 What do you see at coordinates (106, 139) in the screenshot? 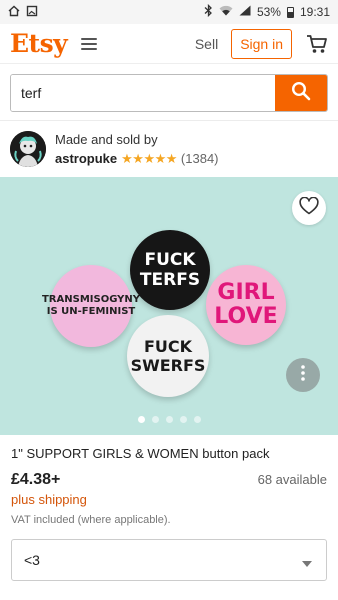
I see `made-by-label: Made and sold by` at bounding box center [106, 139].